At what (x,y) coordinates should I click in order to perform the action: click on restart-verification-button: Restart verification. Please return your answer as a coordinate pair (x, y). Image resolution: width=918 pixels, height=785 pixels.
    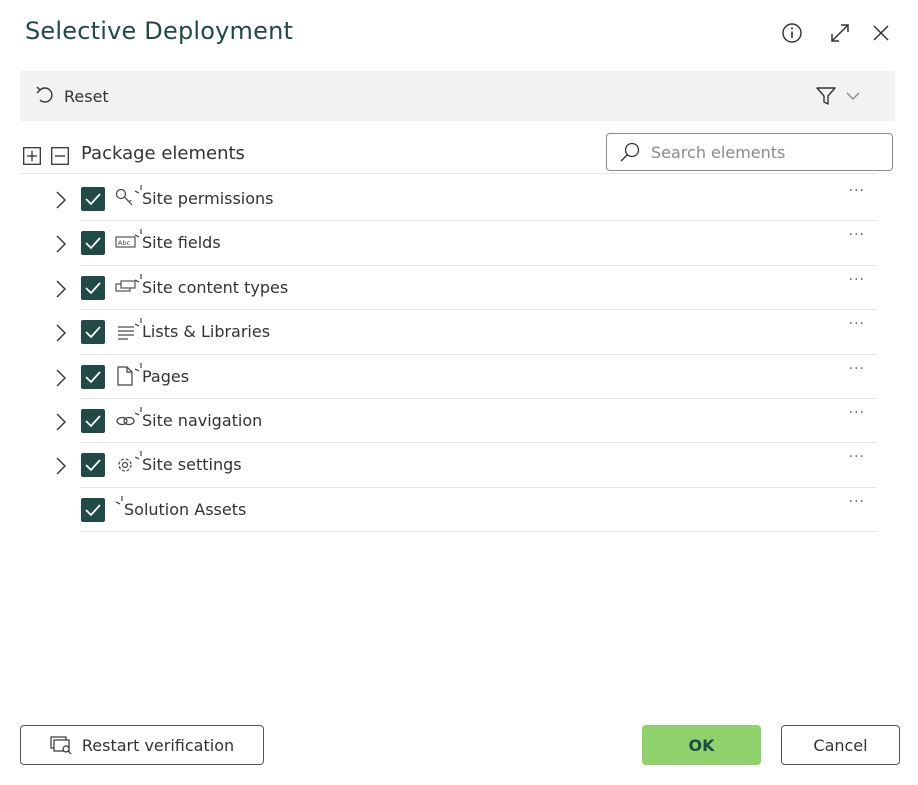
    Looking at the image, I should click on (142, 745).